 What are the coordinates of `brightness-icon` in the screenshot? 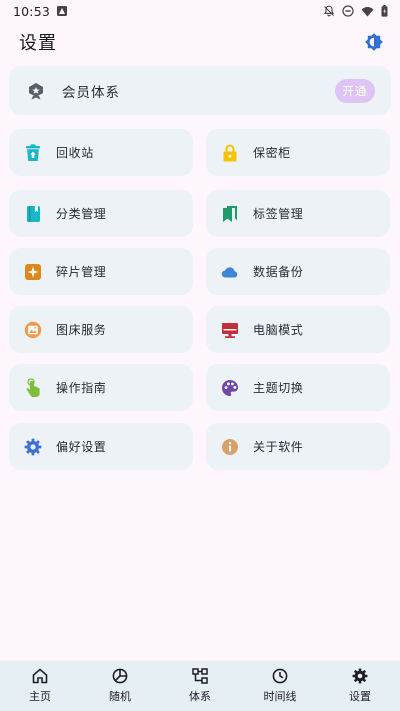 It's located at (374, 42).